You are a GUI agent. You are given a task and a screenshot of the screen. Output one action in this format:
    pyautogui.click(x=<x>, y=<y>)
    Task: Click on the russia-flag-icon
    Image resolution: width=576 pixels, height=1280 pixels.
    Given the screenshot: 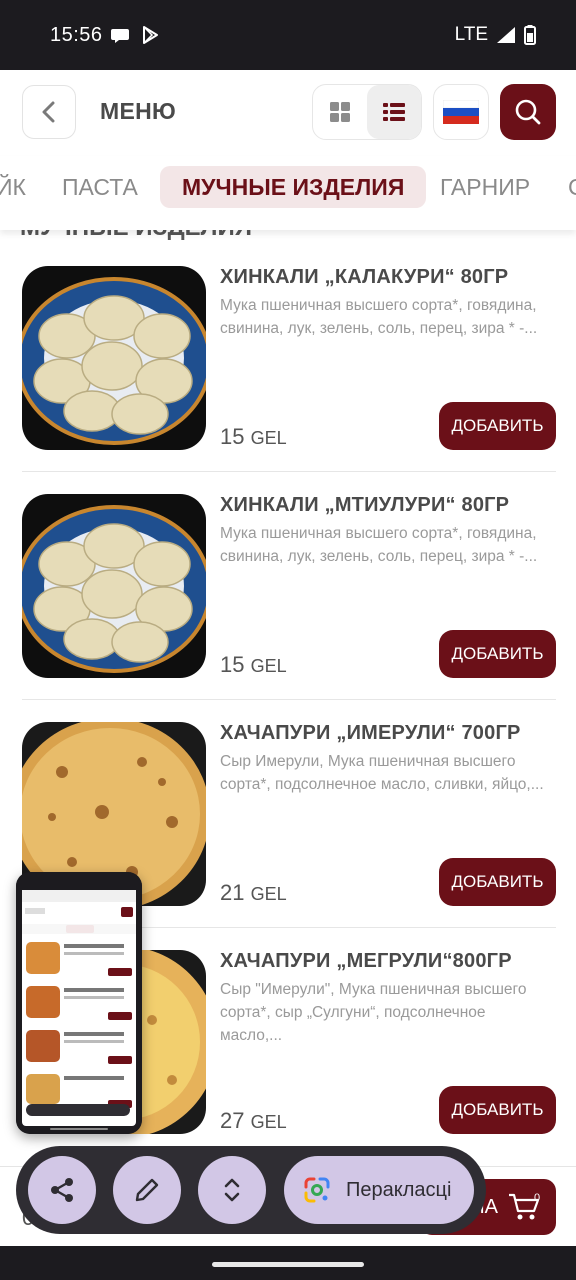 What is the action you would take?
    pyautogui.click(x=461, y=112)
    